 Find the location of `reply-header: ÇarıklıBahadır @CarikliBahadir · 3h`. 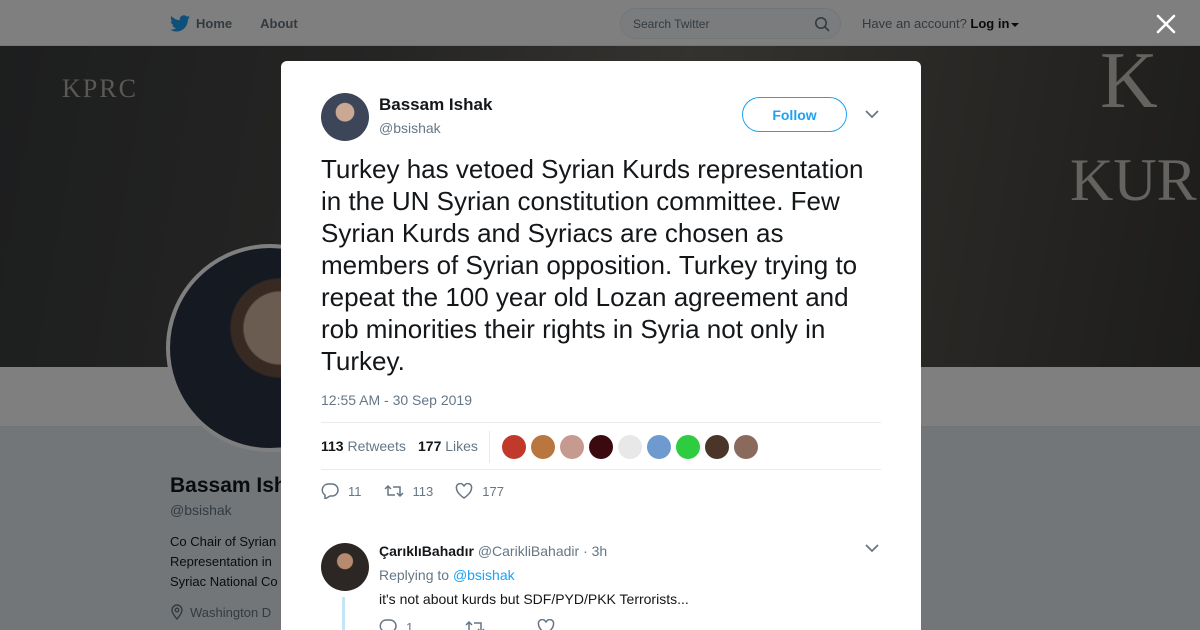

reply-header: ÇarıklıBahadır @CarikliBahadir · 3h is located at coordinates (493, 551).